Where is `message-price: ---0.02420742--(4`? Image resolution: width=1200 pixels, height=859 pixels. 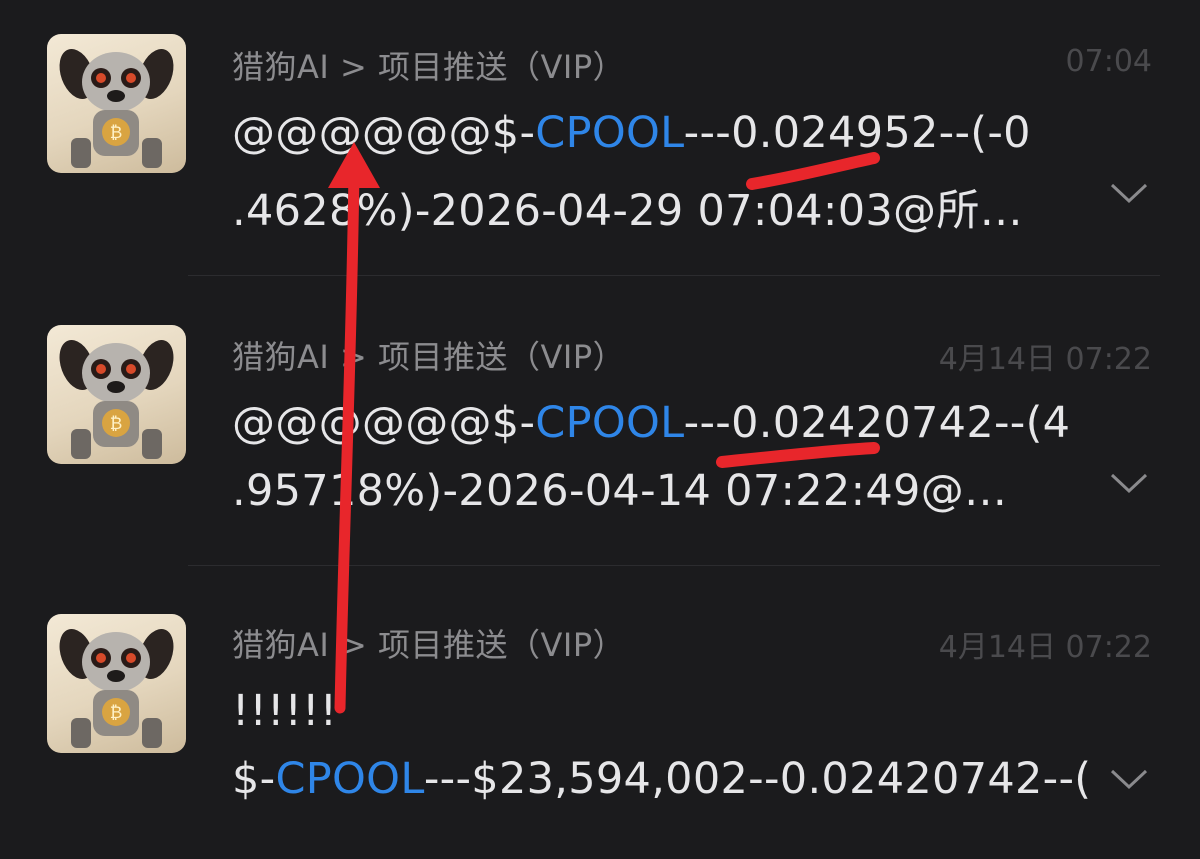
message-price: ---0.02420742--(4 is located at coordinates (877, 423).